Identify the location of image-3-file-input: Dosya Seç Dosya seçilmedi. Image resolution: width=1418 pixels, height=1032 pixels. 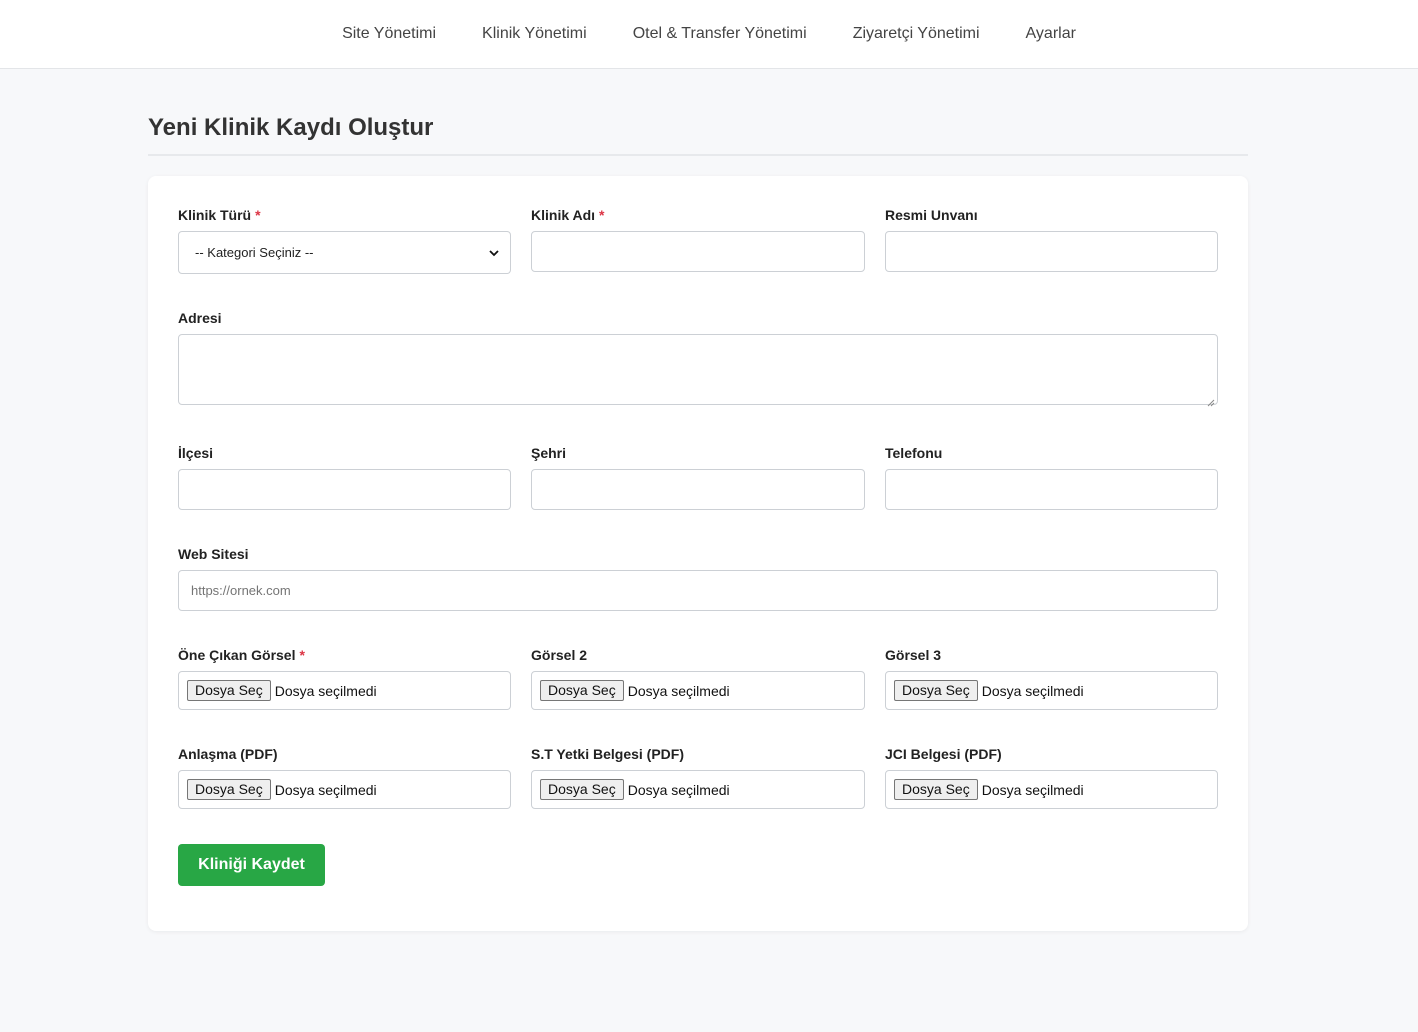
(1051, 690).